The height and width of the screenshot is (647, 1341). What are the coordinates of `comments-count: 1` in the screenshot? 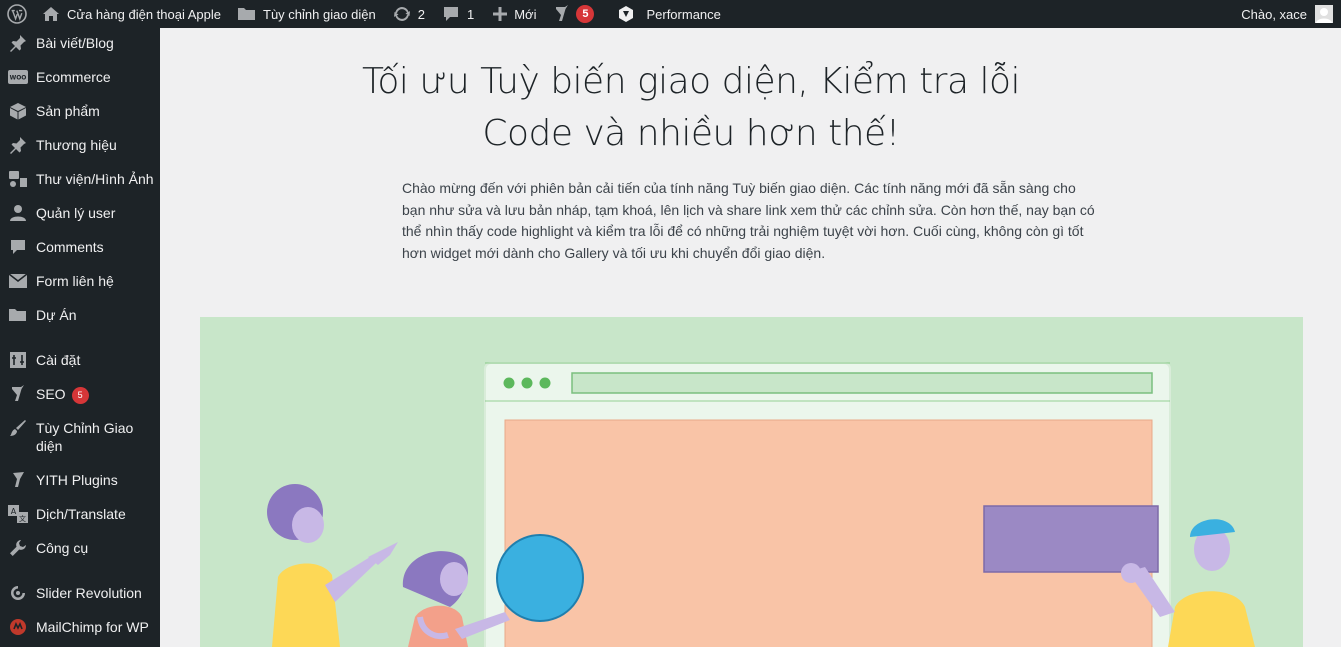 It's located at (470, 14).